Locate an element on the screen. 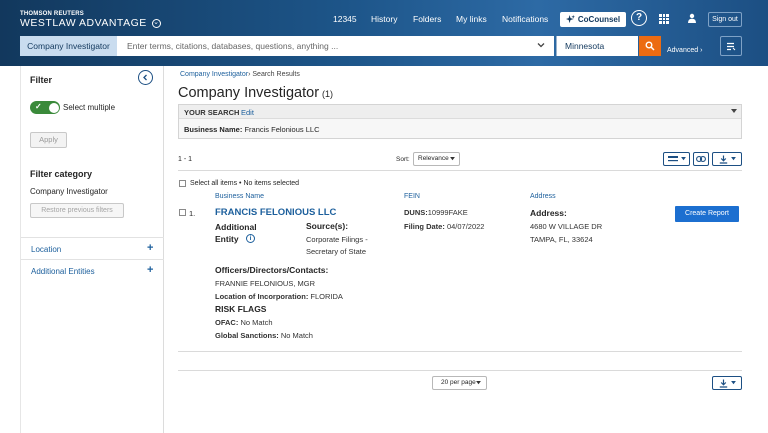  create-report-button: Create Report is located at coordinates (707, 214).